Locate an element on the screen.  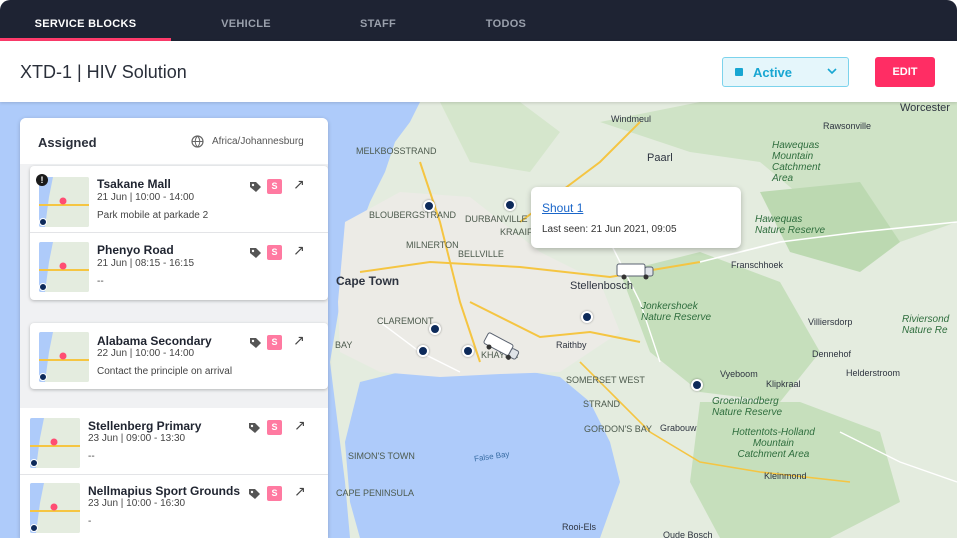
map-label-windmeul: Windmeul is located at coordinates (631, 119).